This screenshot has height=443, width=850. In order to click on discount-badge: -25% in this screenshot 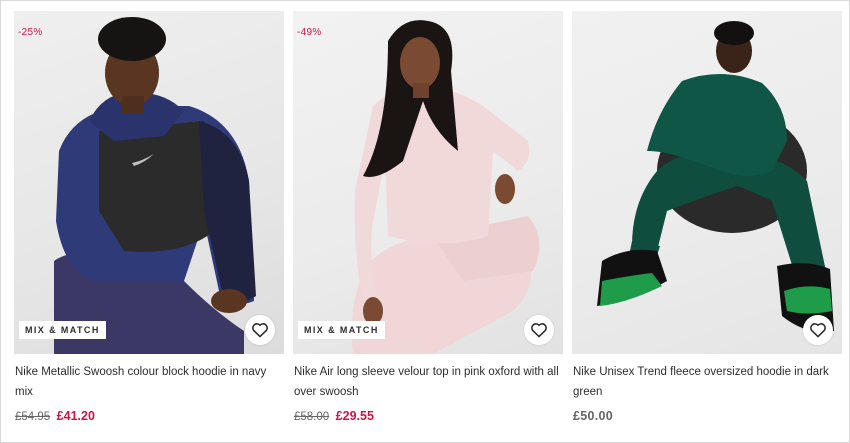, I will do `click(30, 32)`.